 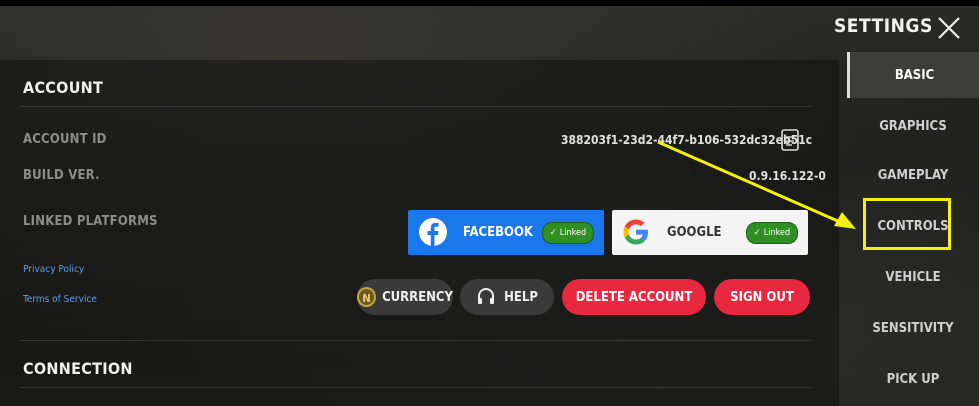 What do you see at coordinates (489, 3) in the screenshot?
I see `top-bar` at bounding box center [489, 3].